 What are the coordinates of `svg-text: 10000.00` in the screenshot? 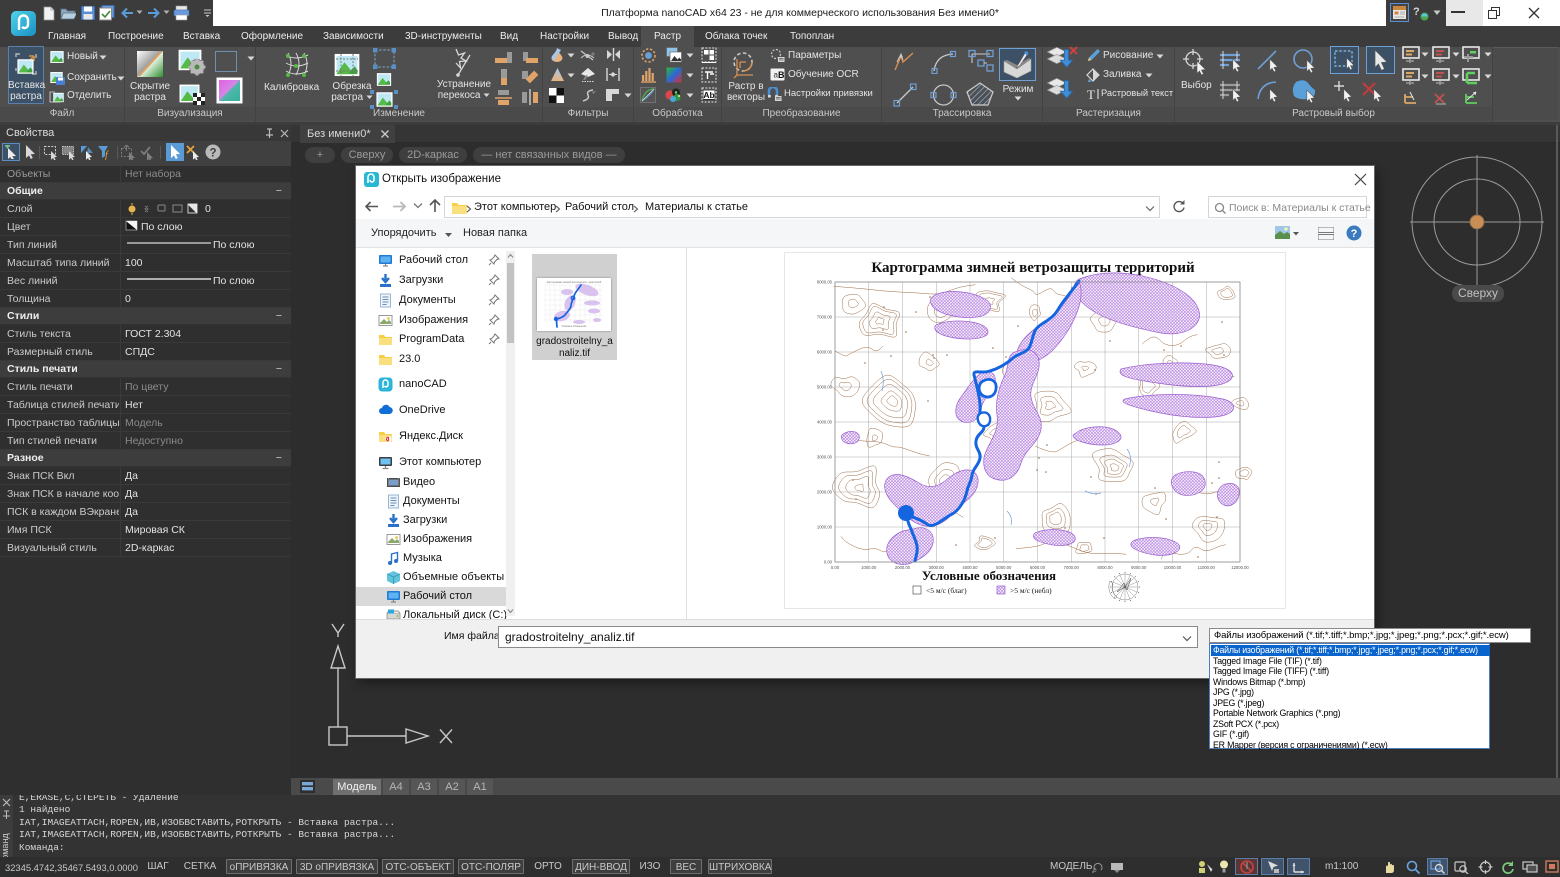 It's located at (1173, 567).